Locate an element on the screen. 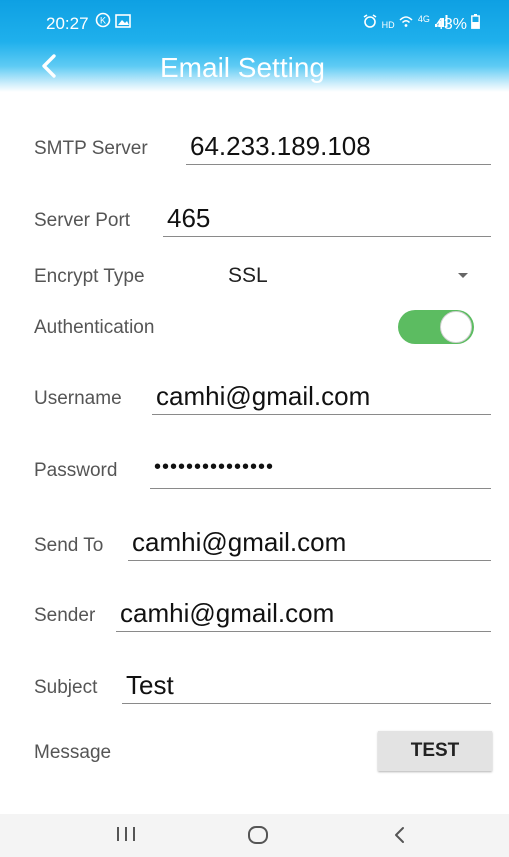  image-icon is located at coordinates (123, 23).